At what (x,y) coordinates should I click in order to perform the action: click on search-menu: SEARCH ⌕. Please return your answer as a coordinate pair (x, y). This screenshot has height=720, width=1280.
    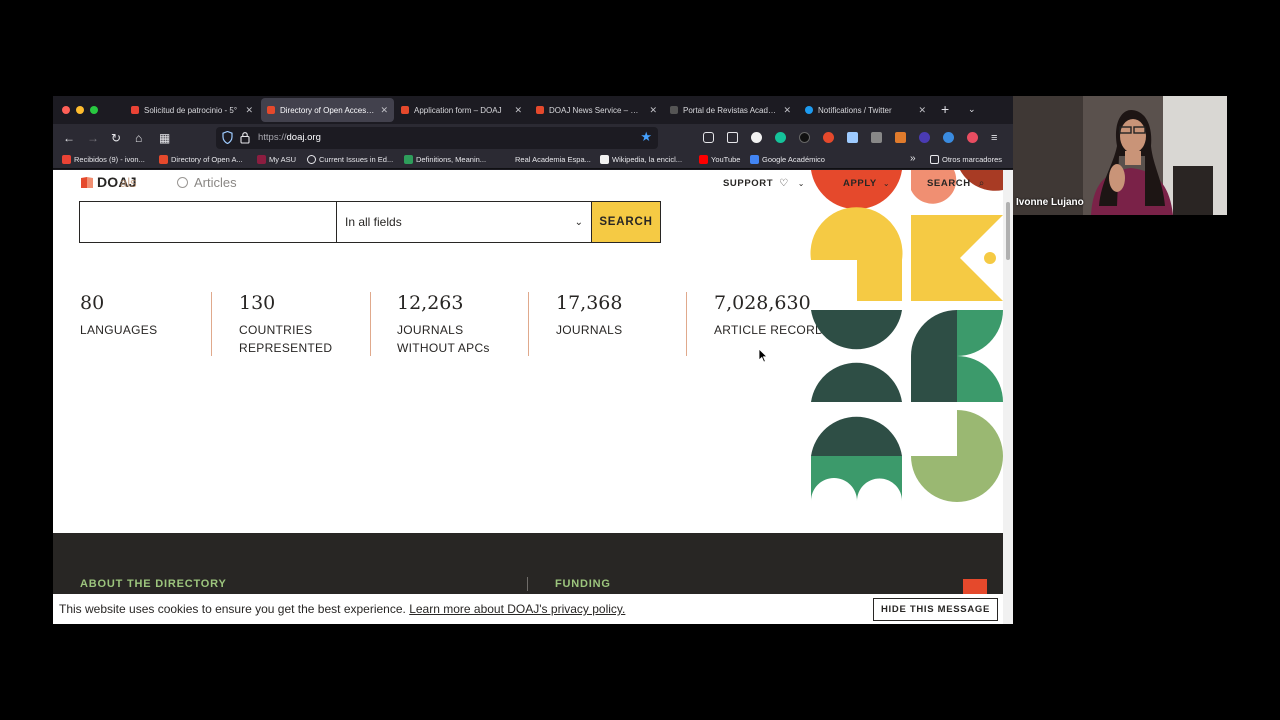
    Looking at the image, I should click on (956, 183).